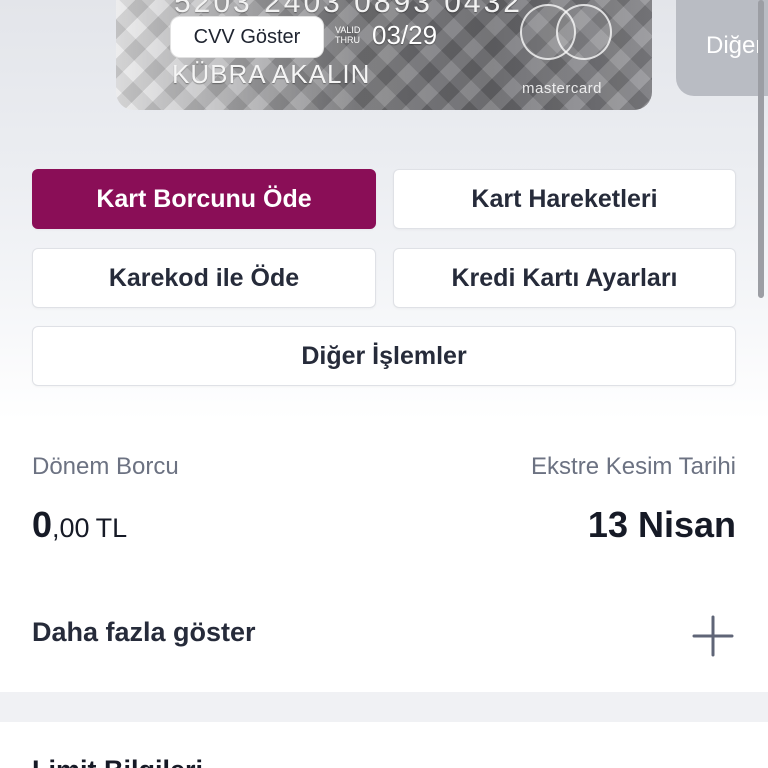 The height and width of the screenshot is (768, 768). Describe the element at coordinates (144, 632) in the screenshot. I see `show-more-label: Daha fazla göster` at that location.